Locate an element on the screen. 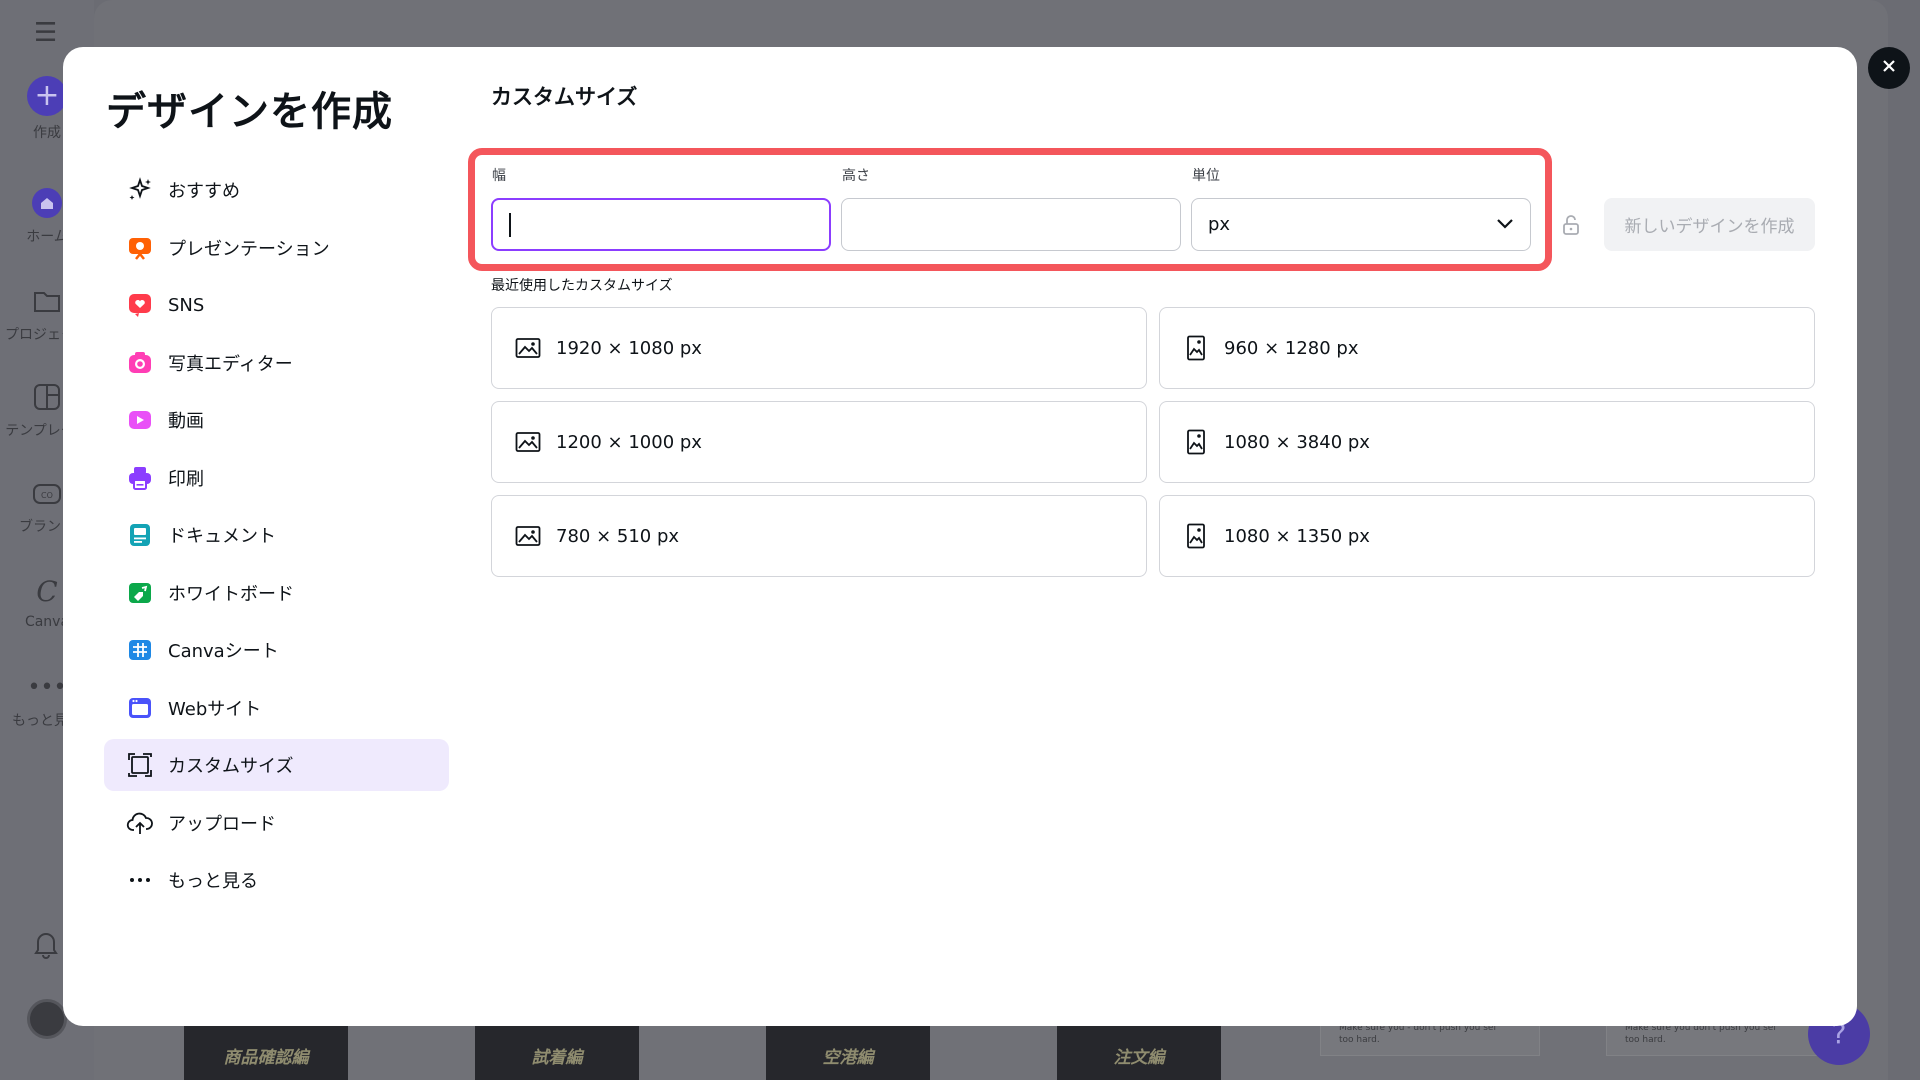  menu-item-label: もっと見る is located at coordinates (213, 881).